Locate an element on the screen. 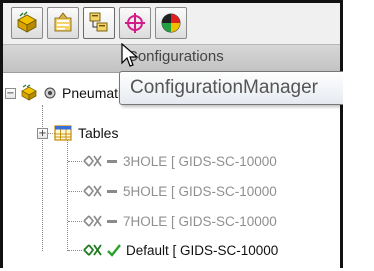  configurationmanager-icon is located at coordinates (98, 22).